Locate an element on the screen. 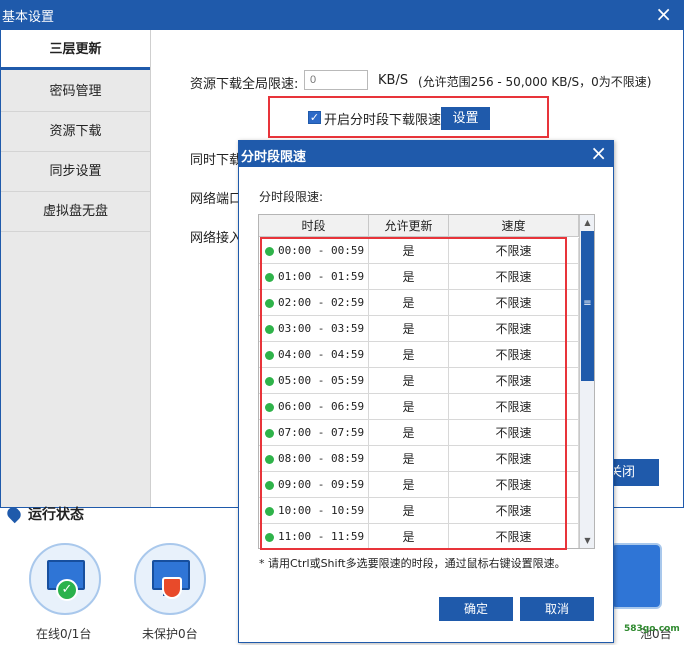 Image resolution: width=684 pixels, height=645 pixels. timed-limit-highlight: ✓ 开启分时段下载限速 设置 is located at coordinates (408, 117).